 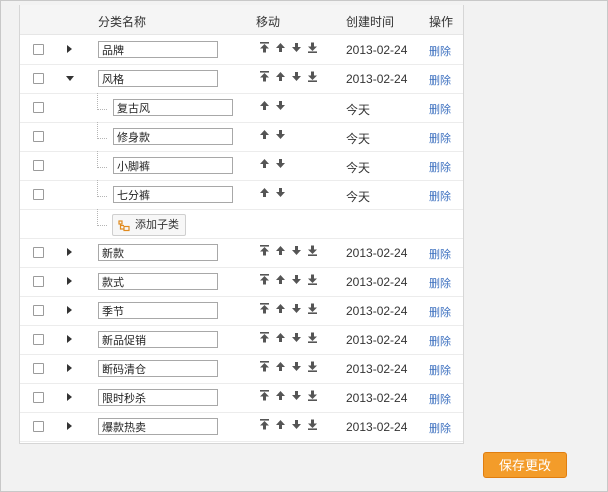 I want to click on collapse-icon, so click(x=70, y=78).